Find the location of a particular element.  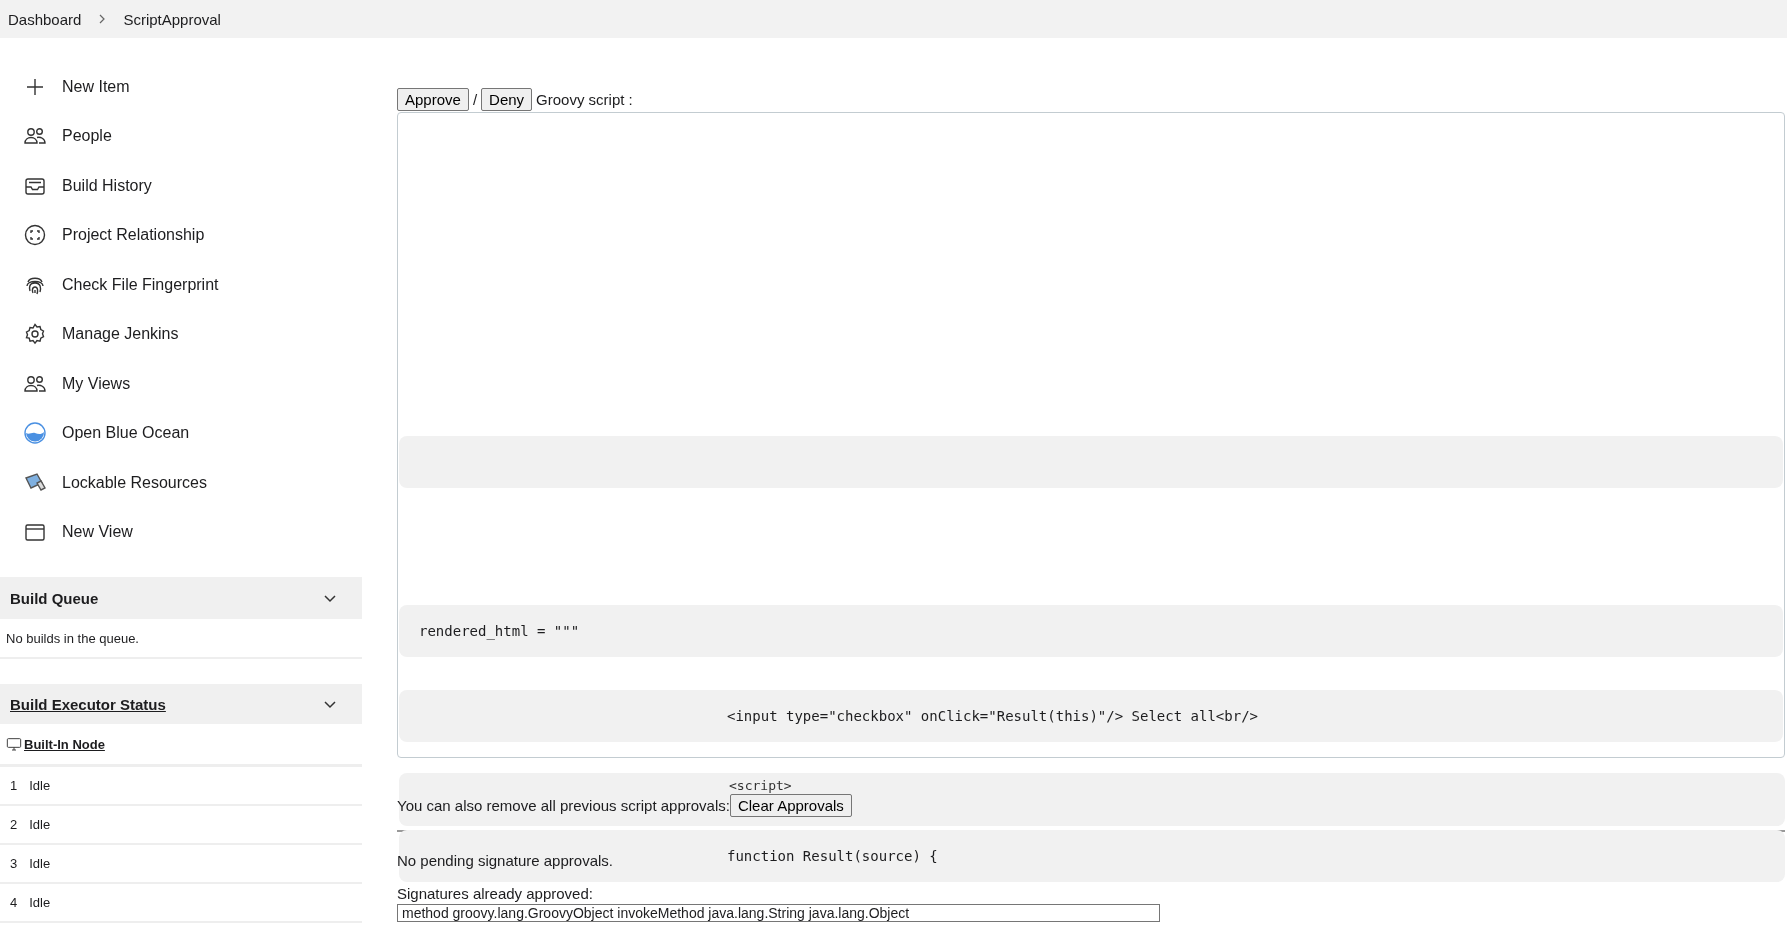

breadcrumb-link: ScriptApproval is located at coordinates (172, 19).